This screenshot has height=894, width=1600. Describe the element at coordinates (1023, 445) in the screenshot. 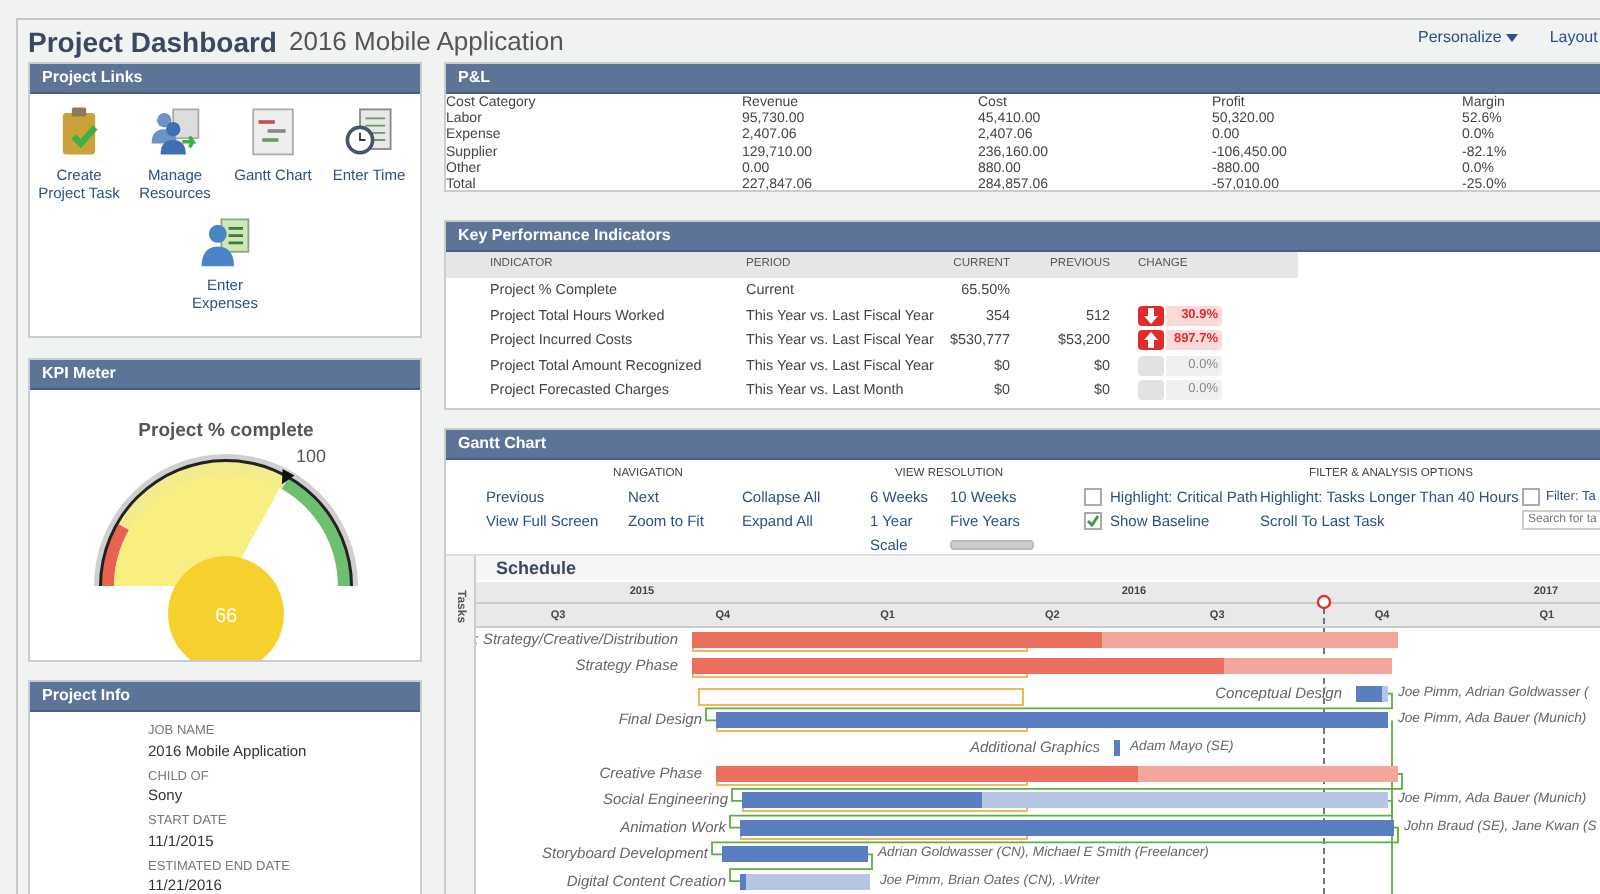

I see `panel-title: Gantt Chart` at that location.